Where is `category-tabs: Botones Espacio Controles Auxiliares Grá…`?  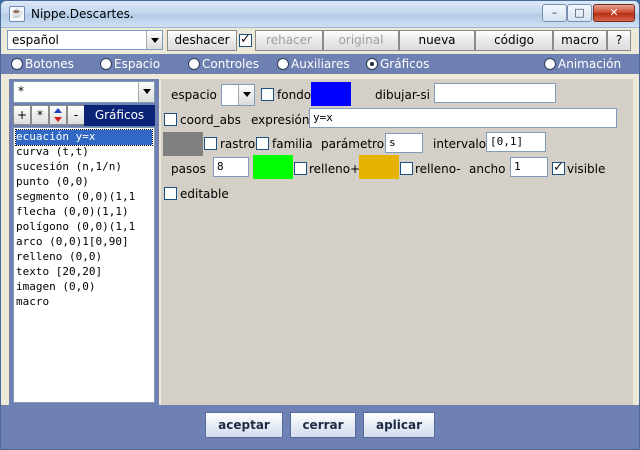 category-tabs: Botones Espacio Controles Auxiliares Grá… is located at coordinates (320, 64).